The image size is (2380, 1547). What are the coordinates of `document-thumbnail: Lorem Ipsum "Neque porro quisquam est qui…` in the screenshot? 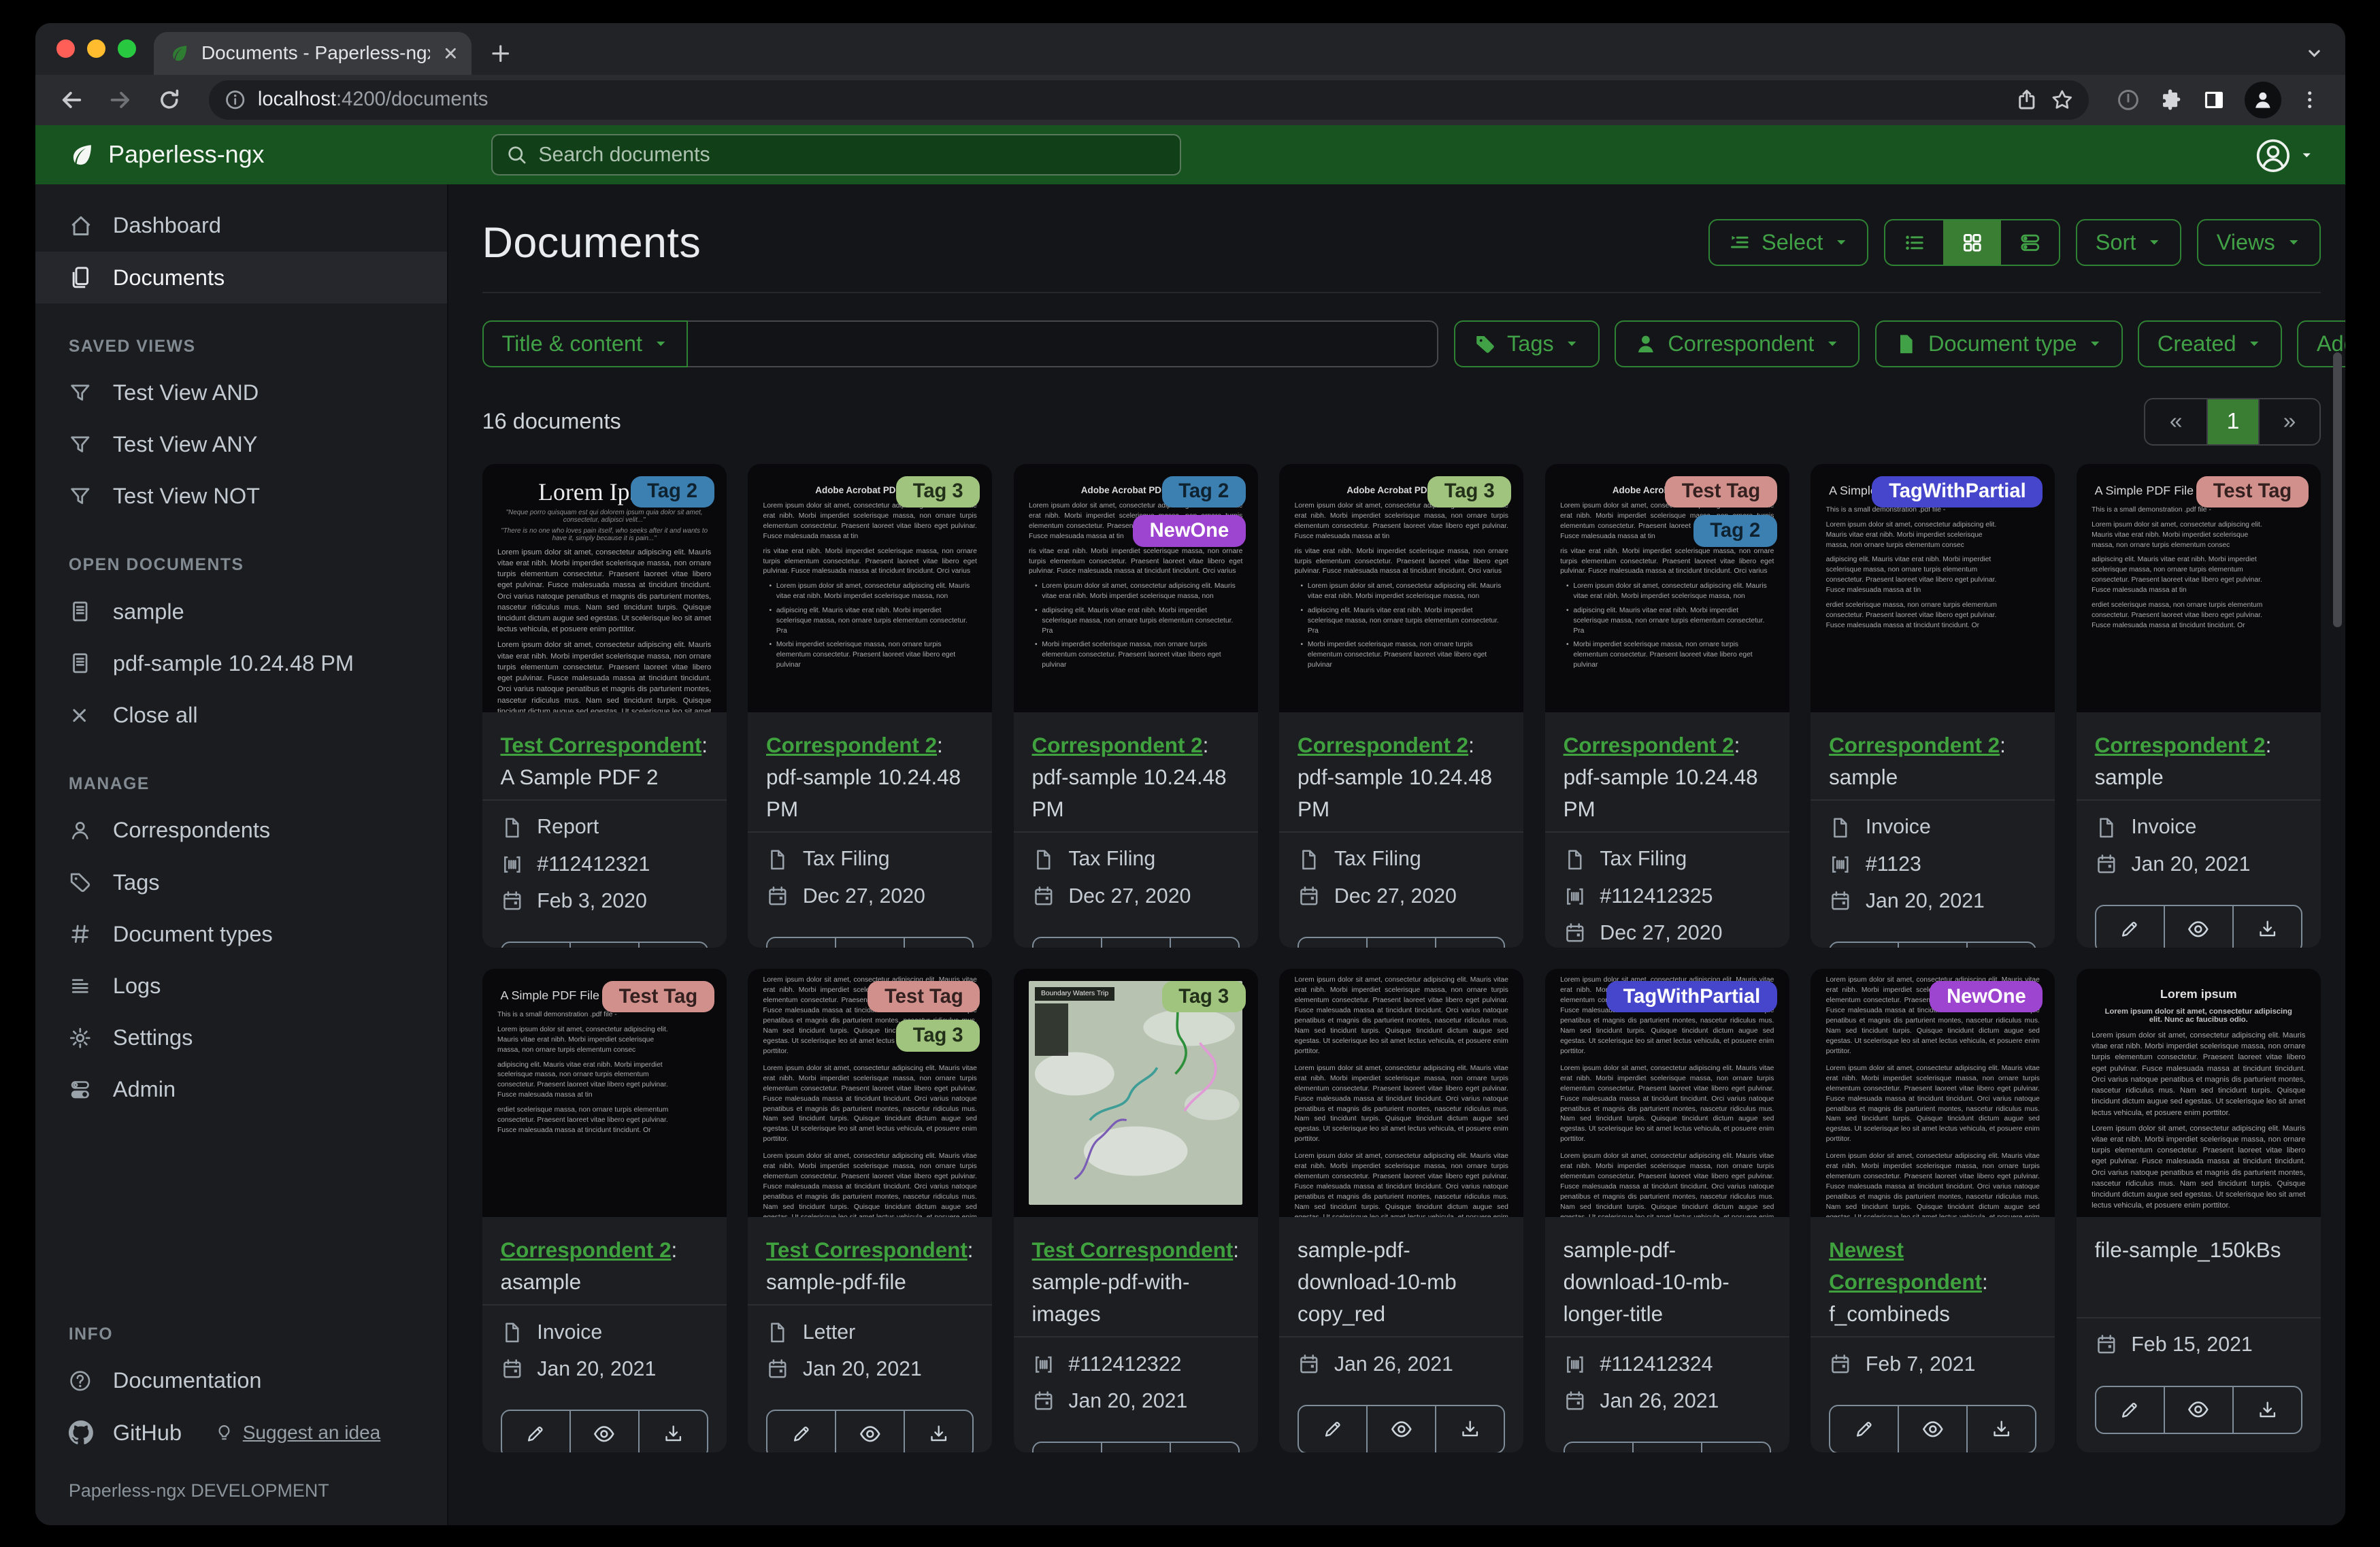 It's located at (604, 588).